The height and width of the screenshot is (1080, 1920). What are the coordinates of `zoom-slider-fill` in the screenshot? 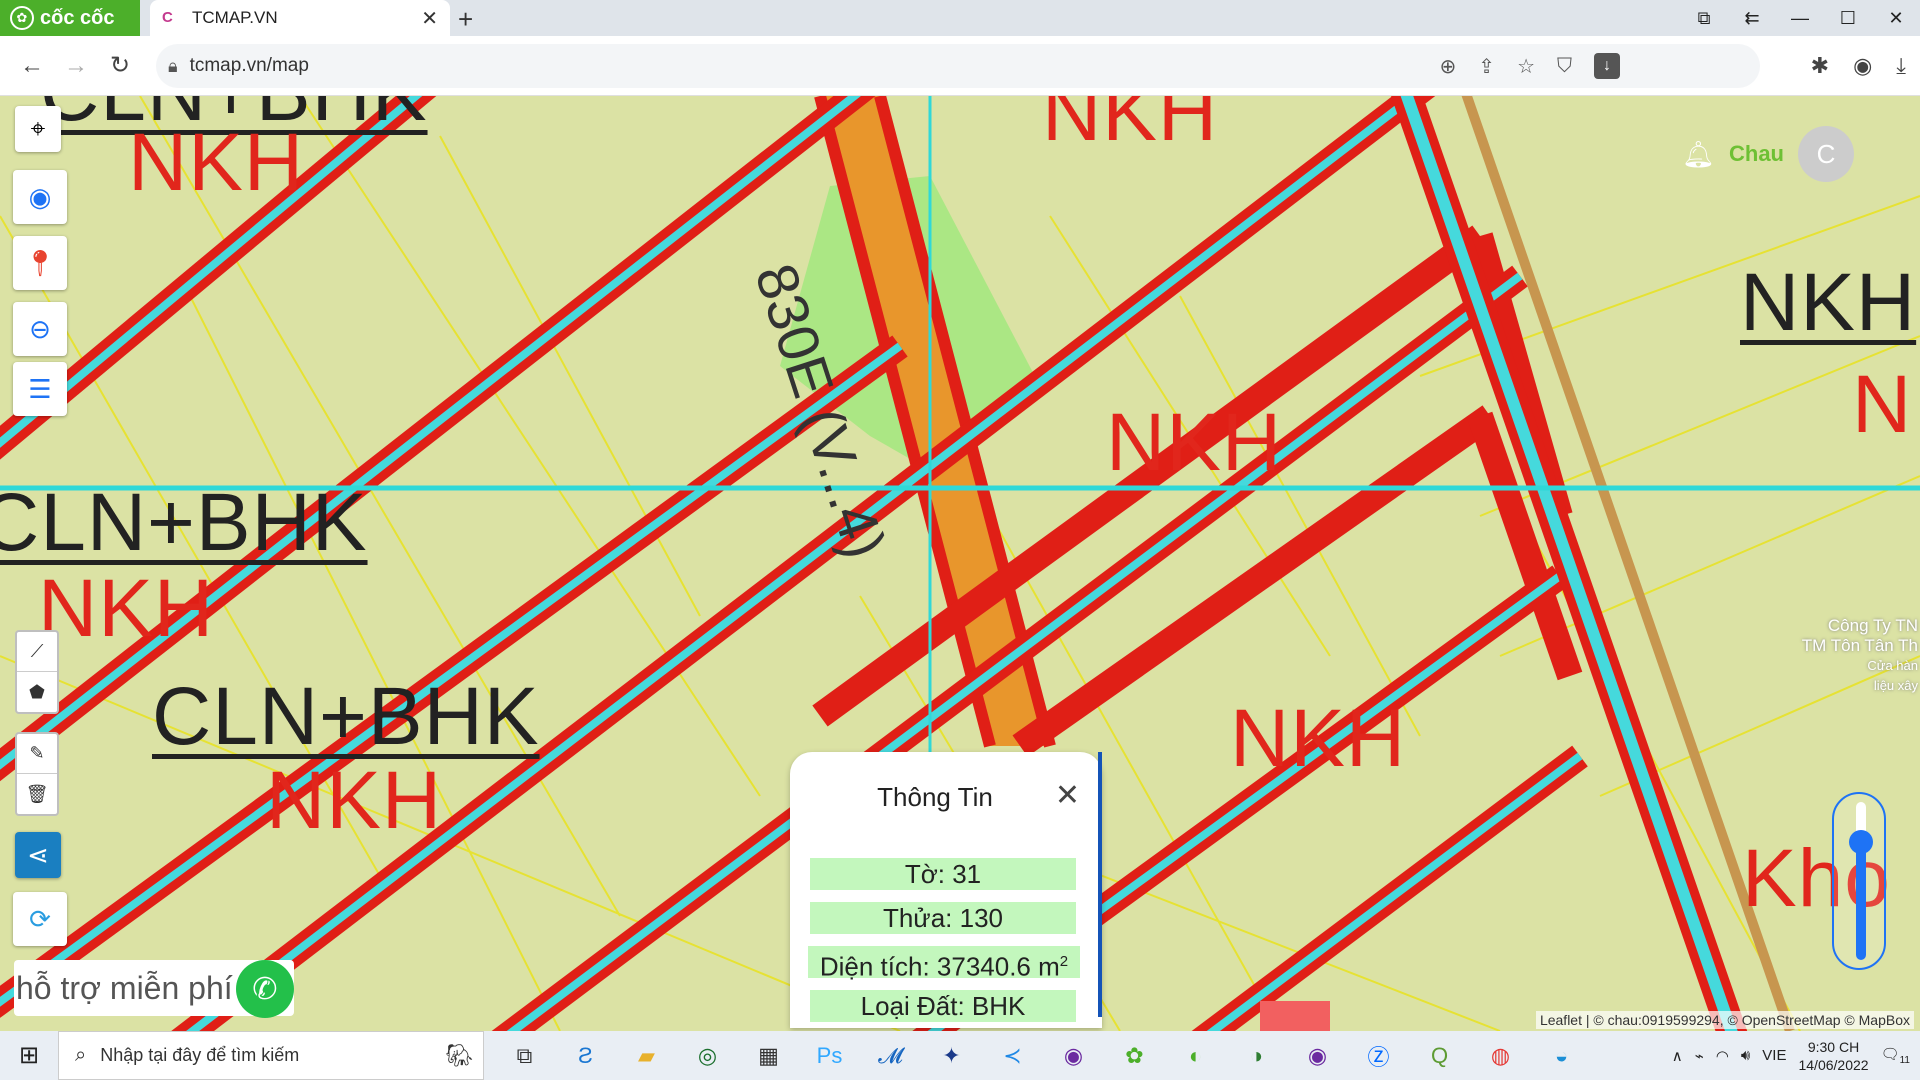 It's located at (1861, 900).